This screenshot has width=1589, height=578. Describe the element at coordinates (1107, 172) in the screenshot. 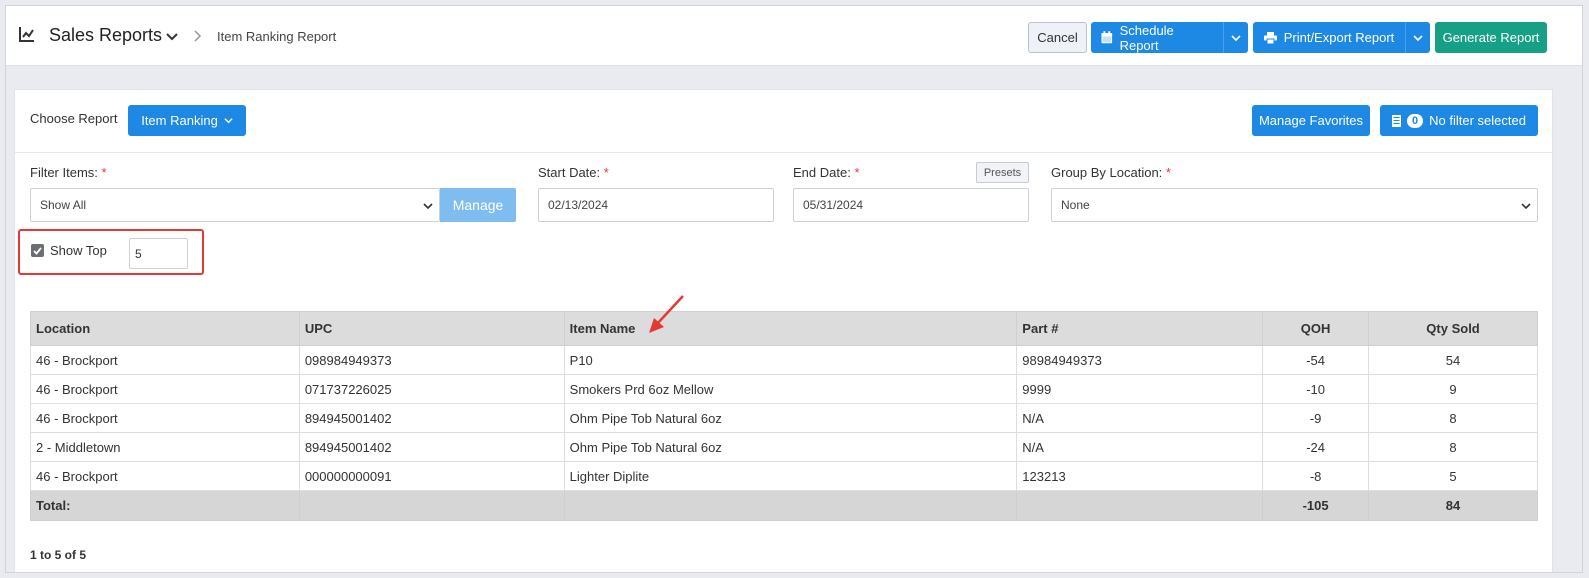

I see `group-by-label-text: Group By Location:` at that location.